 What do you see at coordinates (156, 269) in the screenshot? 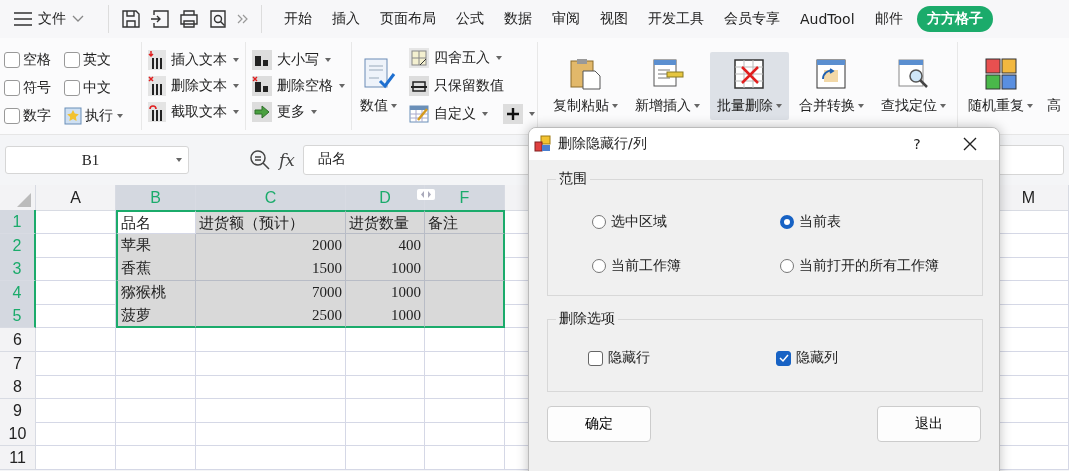
I see `table-cell: 香蕉` at bounding box center [156, 269].